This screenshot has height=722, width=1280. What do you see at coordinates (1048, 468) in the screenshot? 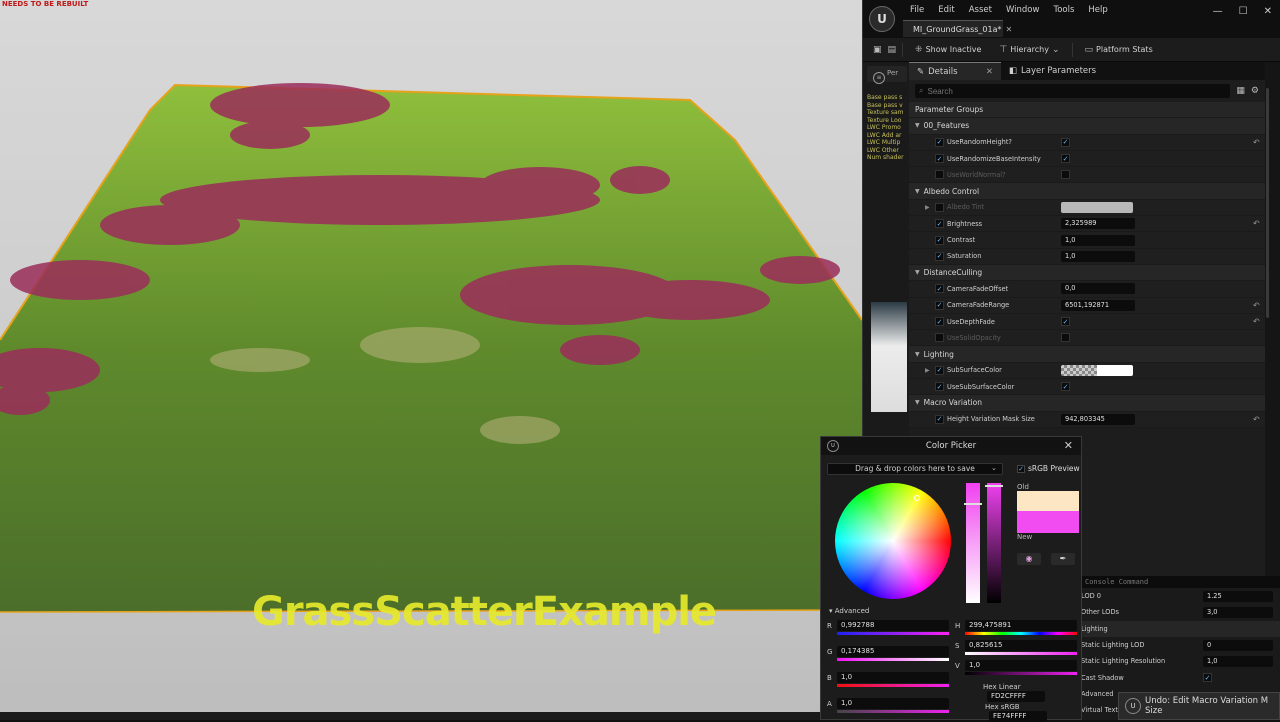
I see `srgb-preview-toggle: ✓ sRGB Preview` at bounding box center [1048, 468].